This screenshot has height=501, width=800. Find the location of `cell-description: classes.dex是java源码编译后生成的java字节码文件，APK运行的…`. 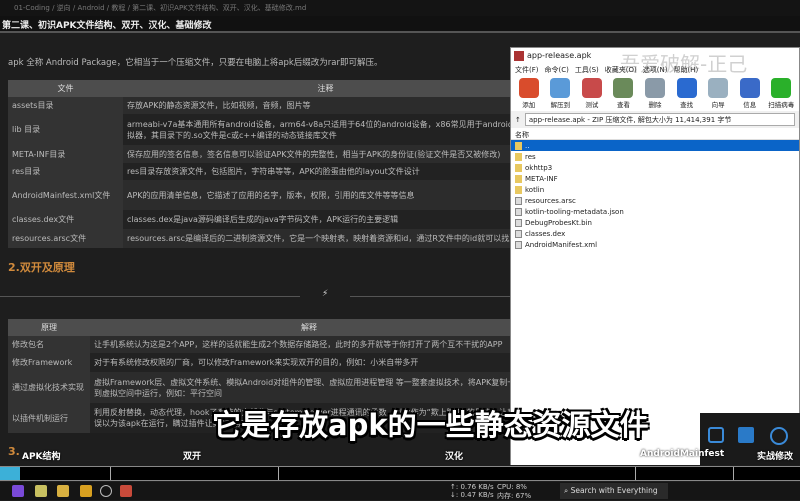

cell-description: classes.dex是java源码编译后生成的java字节码文件，APK运行的… is located at coordinates (325, 219).